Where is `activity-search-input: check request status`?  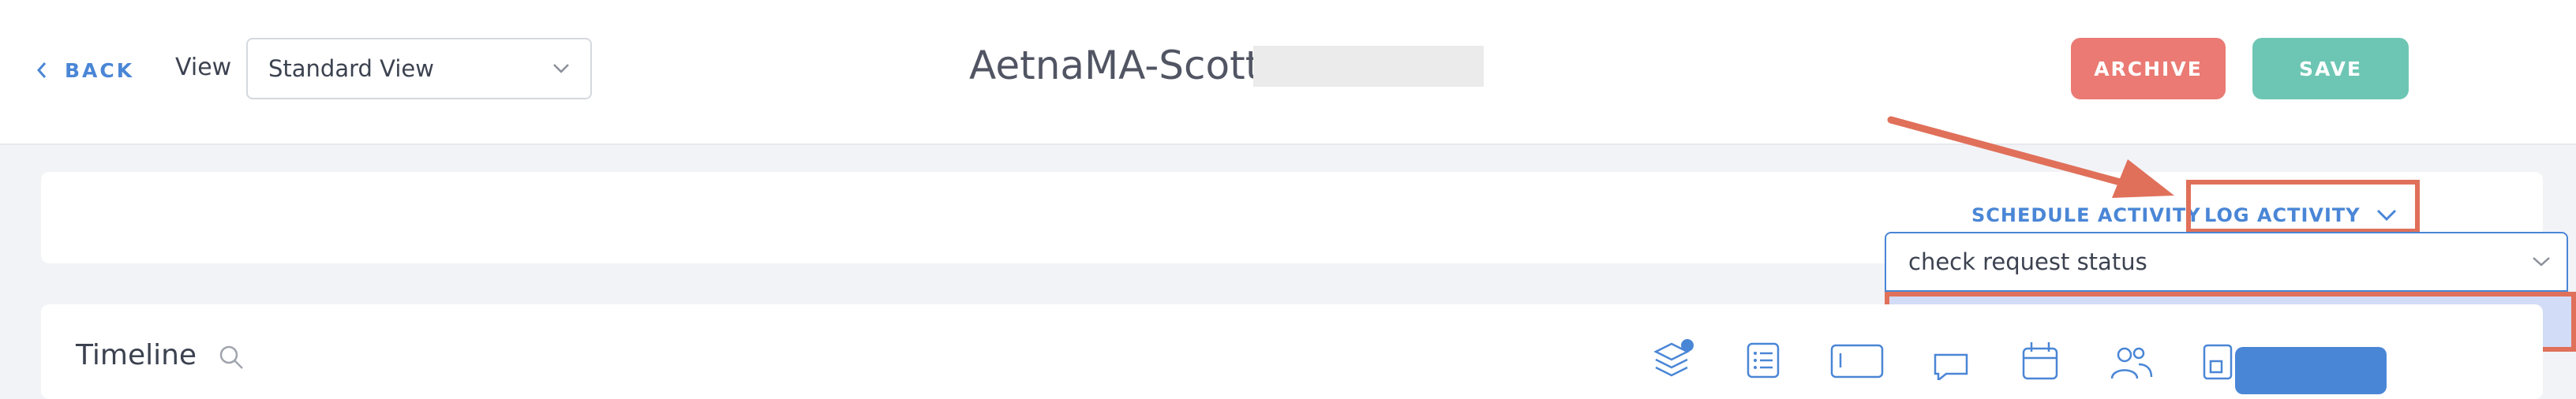
activity-search-input: check request status is located at coordinates (2027, 261).